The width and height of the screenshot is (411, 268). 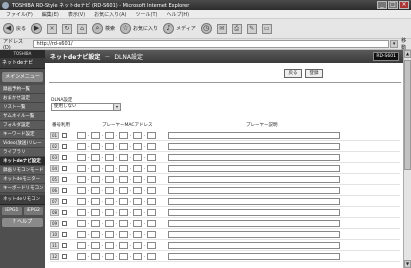 What do you see at coordinates (22, 116) in the screenshot?
I see `sidebar-item-thumbnails: サムネイル一覧` at bounding box center [22, 116].